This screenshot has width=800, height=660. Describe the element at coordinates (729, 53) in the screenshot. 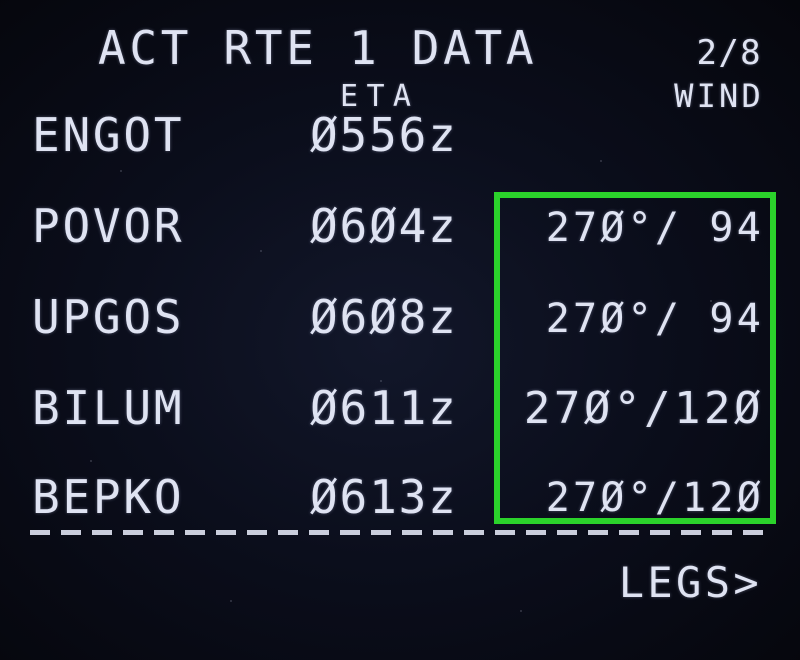

I see `page-indicator: 2/8` at that location.